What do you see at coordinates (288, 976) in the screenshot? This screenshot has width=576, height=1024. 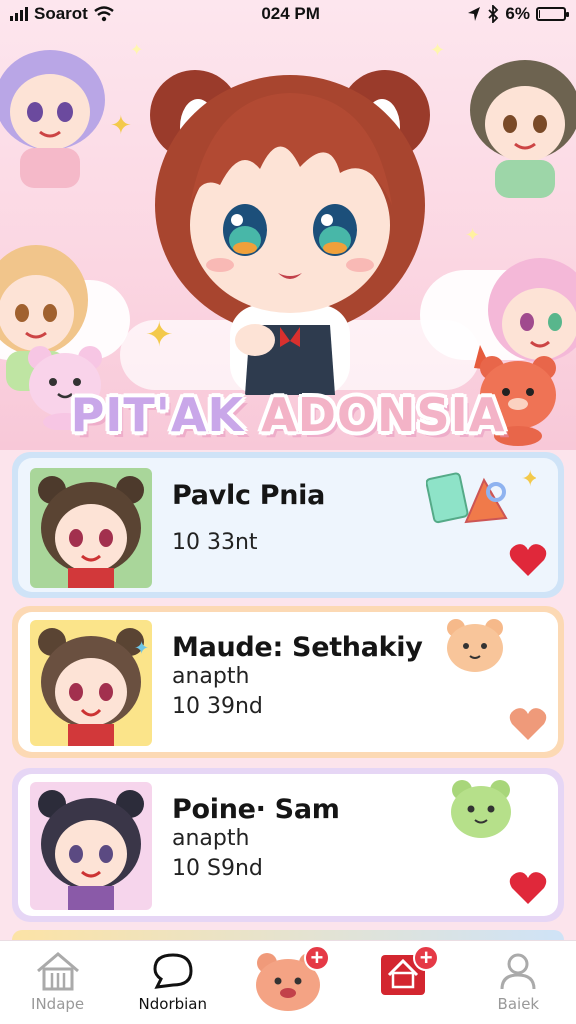 I see `tab-mascot: +` at bounding box center [288, 976].